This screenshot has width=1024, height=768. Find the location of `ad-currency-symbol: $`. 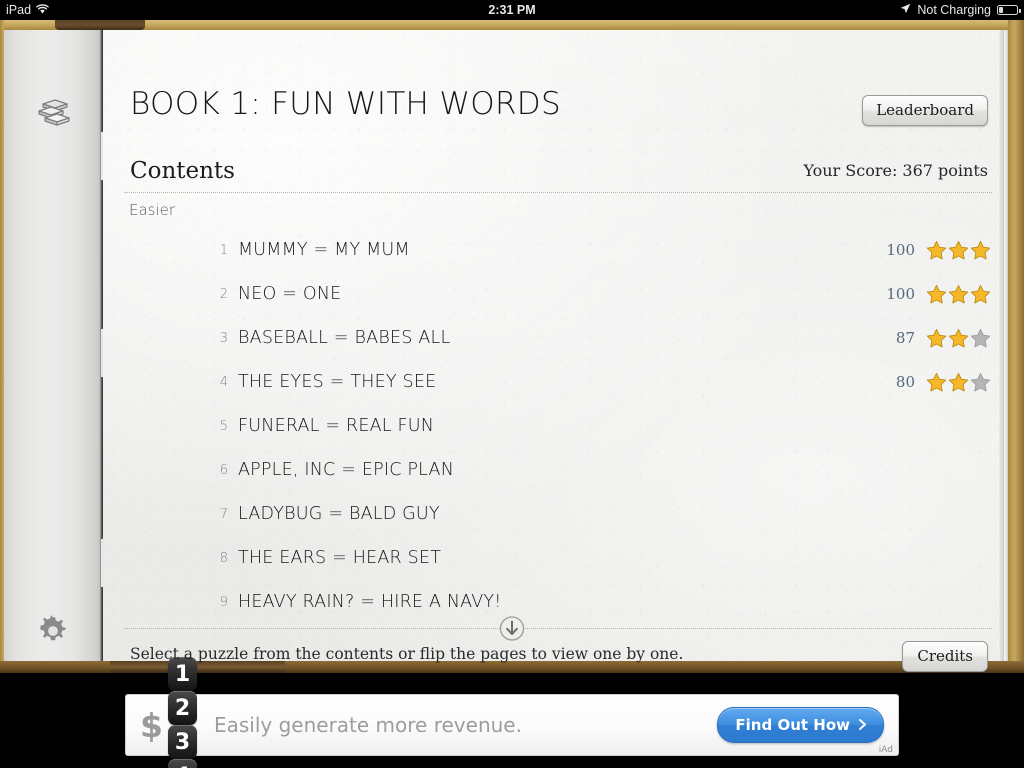

ad-currency-symbol: $ is located at coordinates (151, 725).